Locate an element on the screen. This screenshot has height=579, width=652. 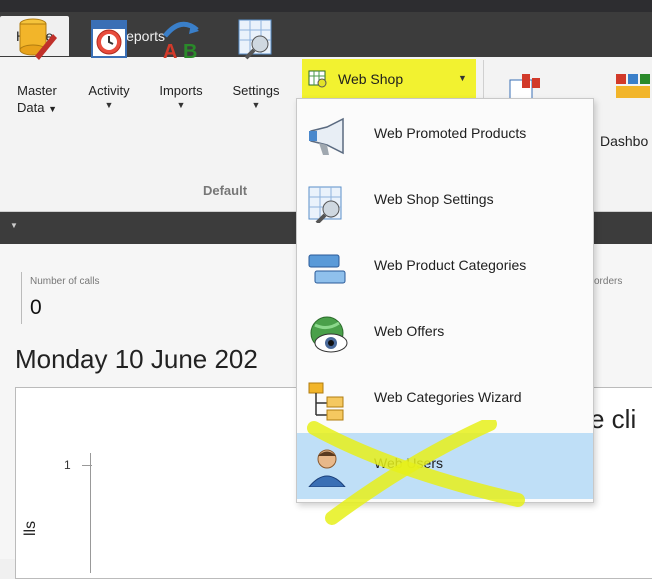
ribbon-group-label: Default is located at coordinates (225, 190).